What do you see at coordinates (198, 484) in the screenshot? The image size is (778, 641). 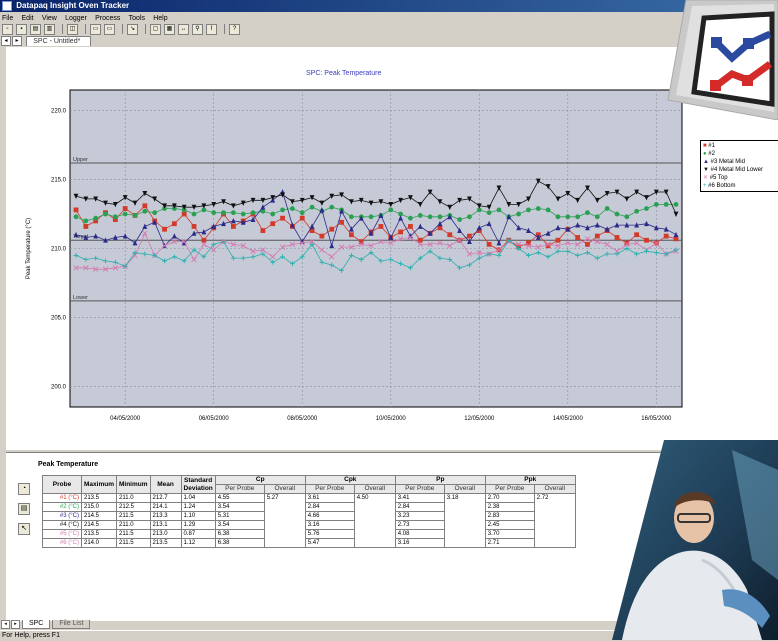 I see `header-sd: Standard Deviation` at bounding box center [198, 484].